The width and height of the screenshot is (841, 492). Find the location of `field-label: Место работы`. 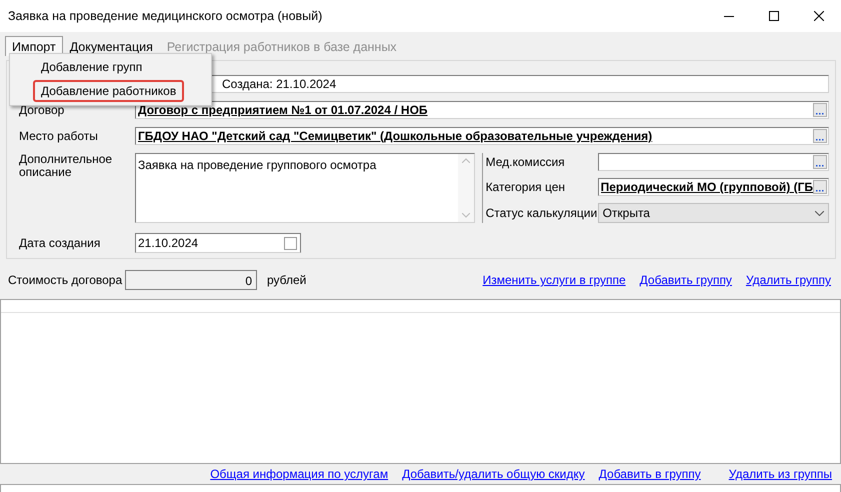

field-label: Место работы is located at coordinates (59, 136).